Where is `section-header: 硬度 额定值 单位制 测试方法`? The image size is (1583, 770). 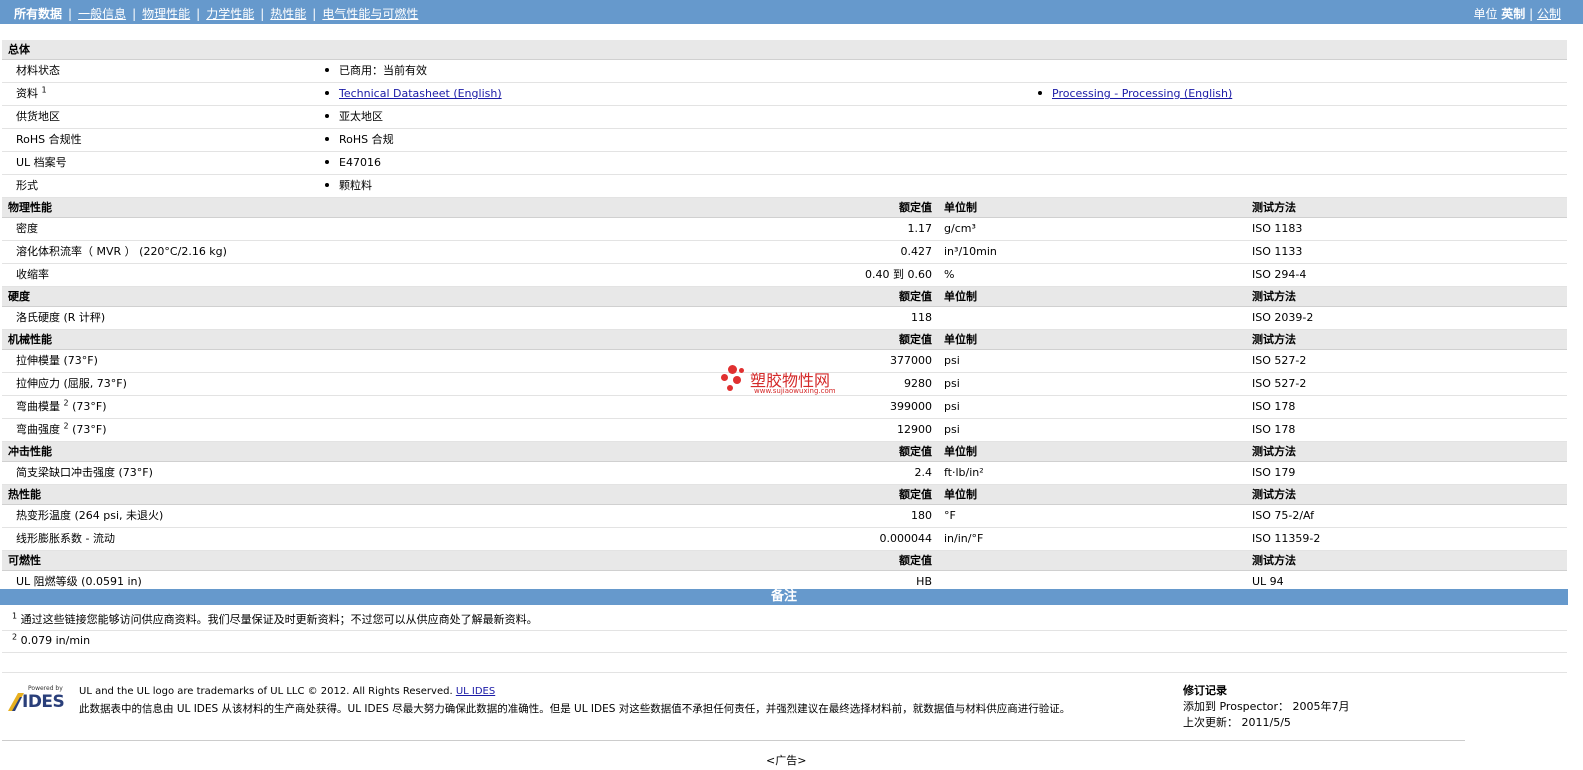 section-header: 硬度 额定值 单位制 测试方法 is located at coordinates (785, 296).